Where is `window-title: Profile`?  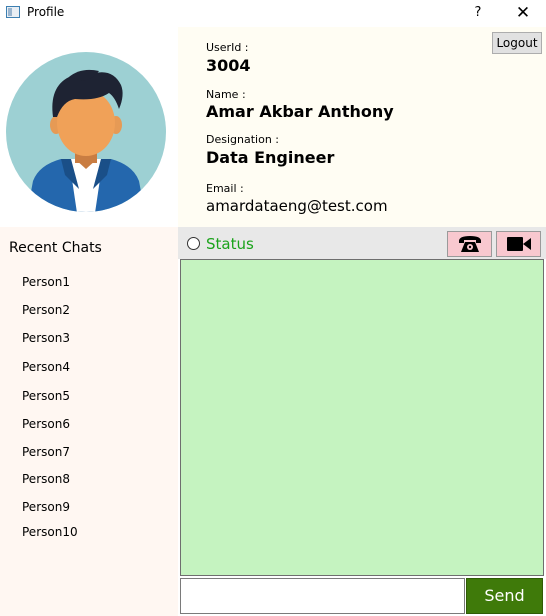
window-title: Profile is located at coordinates (46, 12).